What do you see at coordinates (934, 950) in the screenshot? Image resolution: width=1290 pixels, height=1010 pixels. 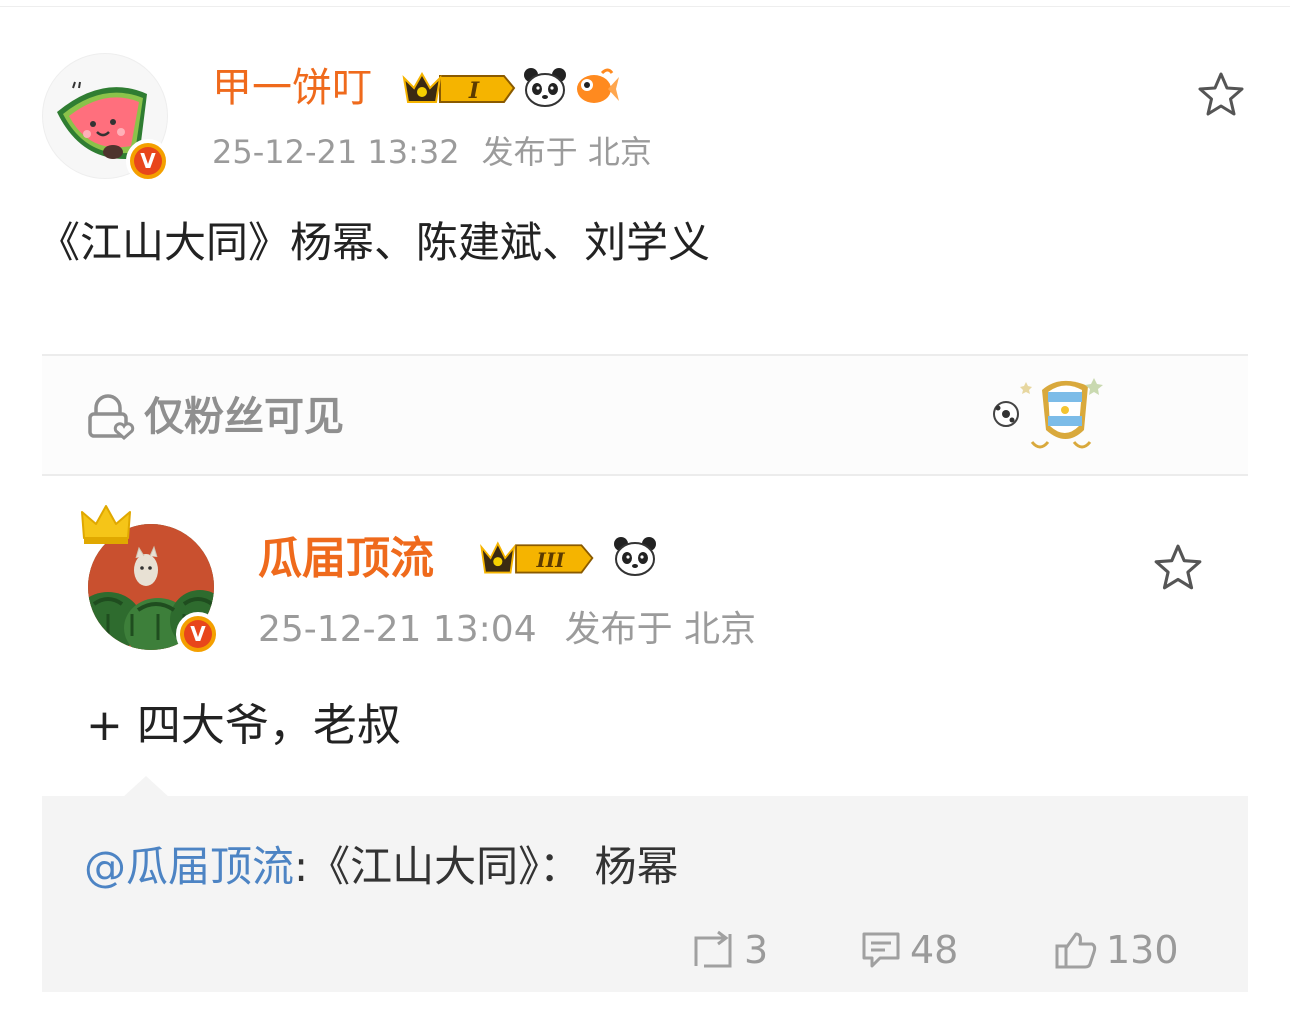 I see `comment-count: 48` at bounding box center [934, 950].